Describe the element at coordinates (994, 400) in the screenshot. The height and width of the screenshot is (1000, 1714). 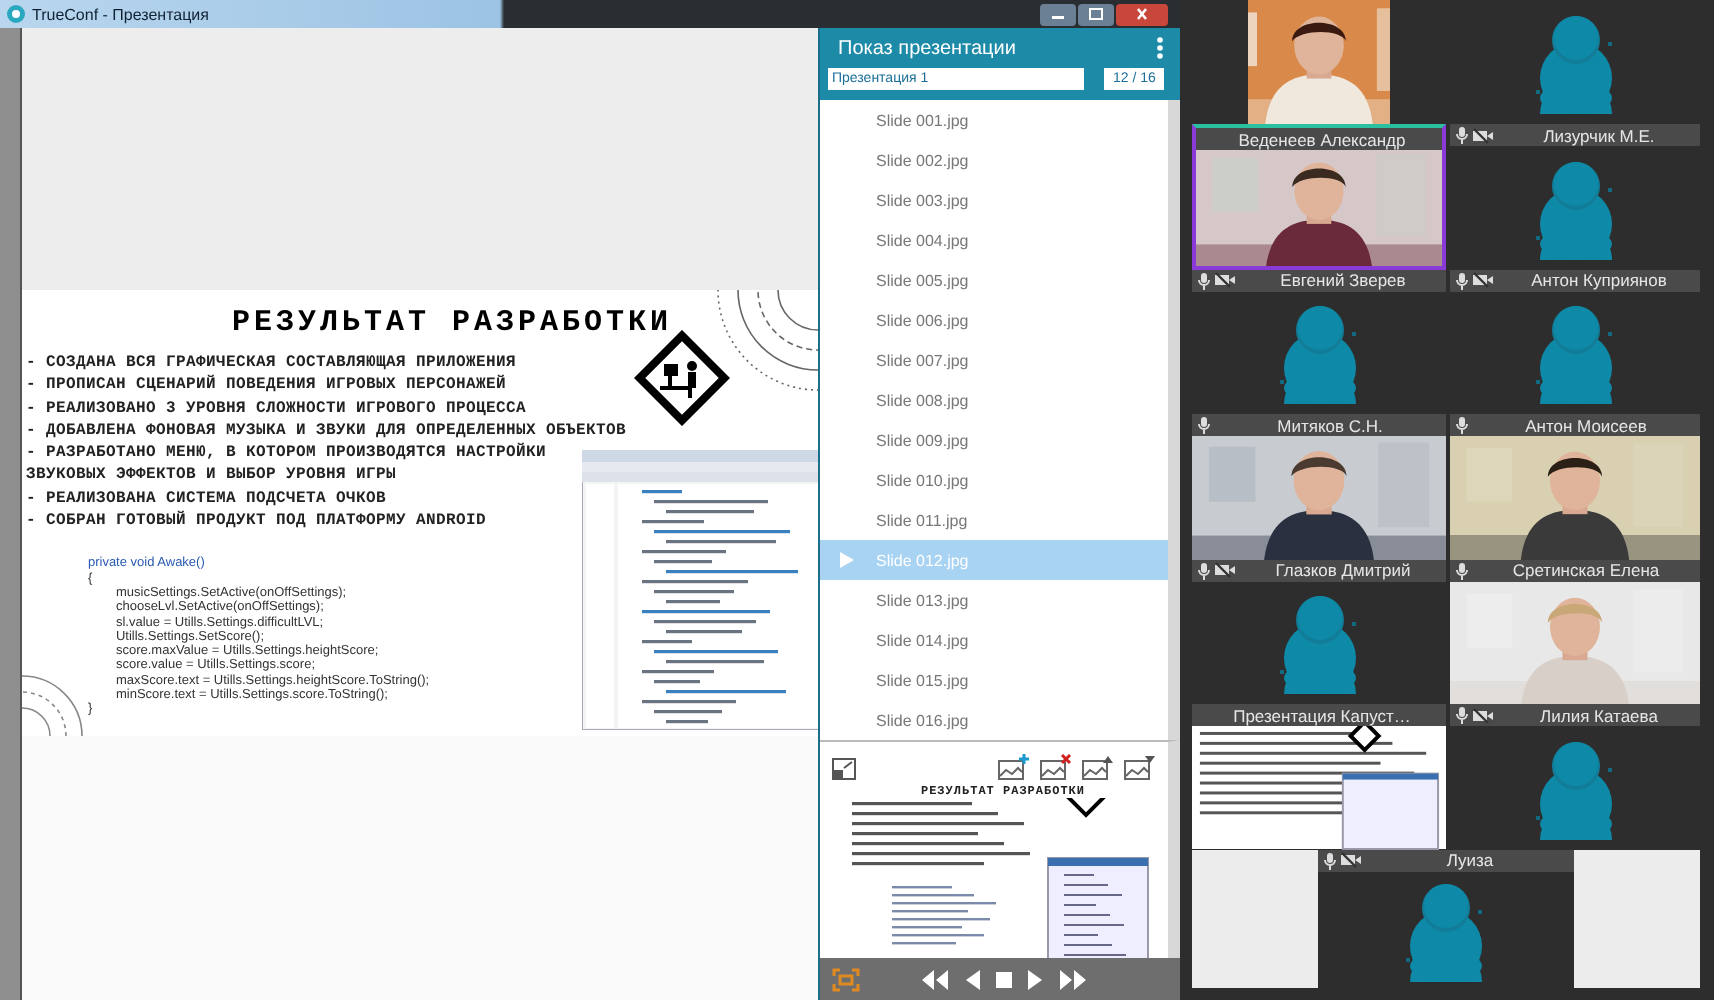
I see `slide-list-item: Slide 008.jpg` at that location.